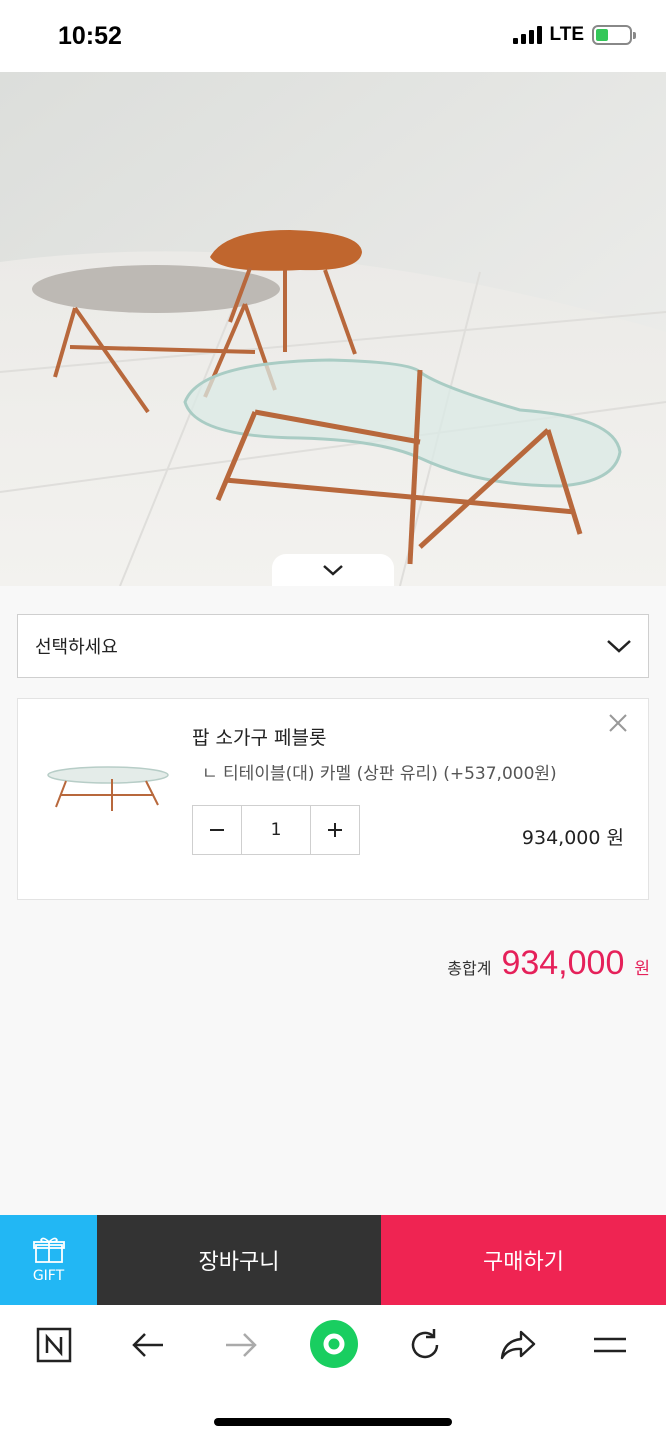  What do you see at coordinates (618, 723) in the screenshot?
I see `close-icon` at bounding box center [618, 723].